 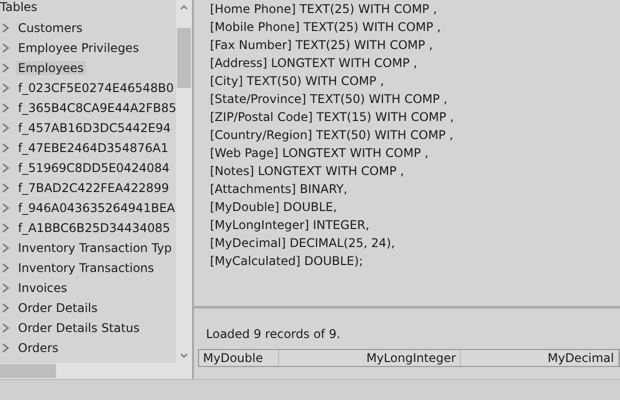 I want to click on tree-item: Inventory Transactions, so click(x=86, y=268).